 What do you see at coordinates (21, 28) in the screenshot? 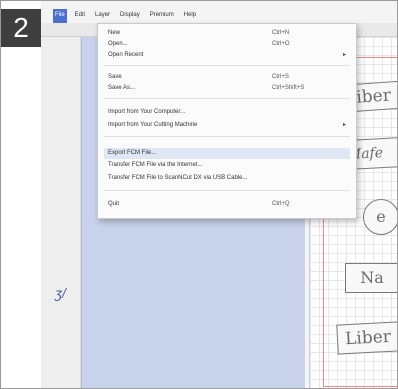
I see `step-badge: 2` at bounding box center [21, 28].